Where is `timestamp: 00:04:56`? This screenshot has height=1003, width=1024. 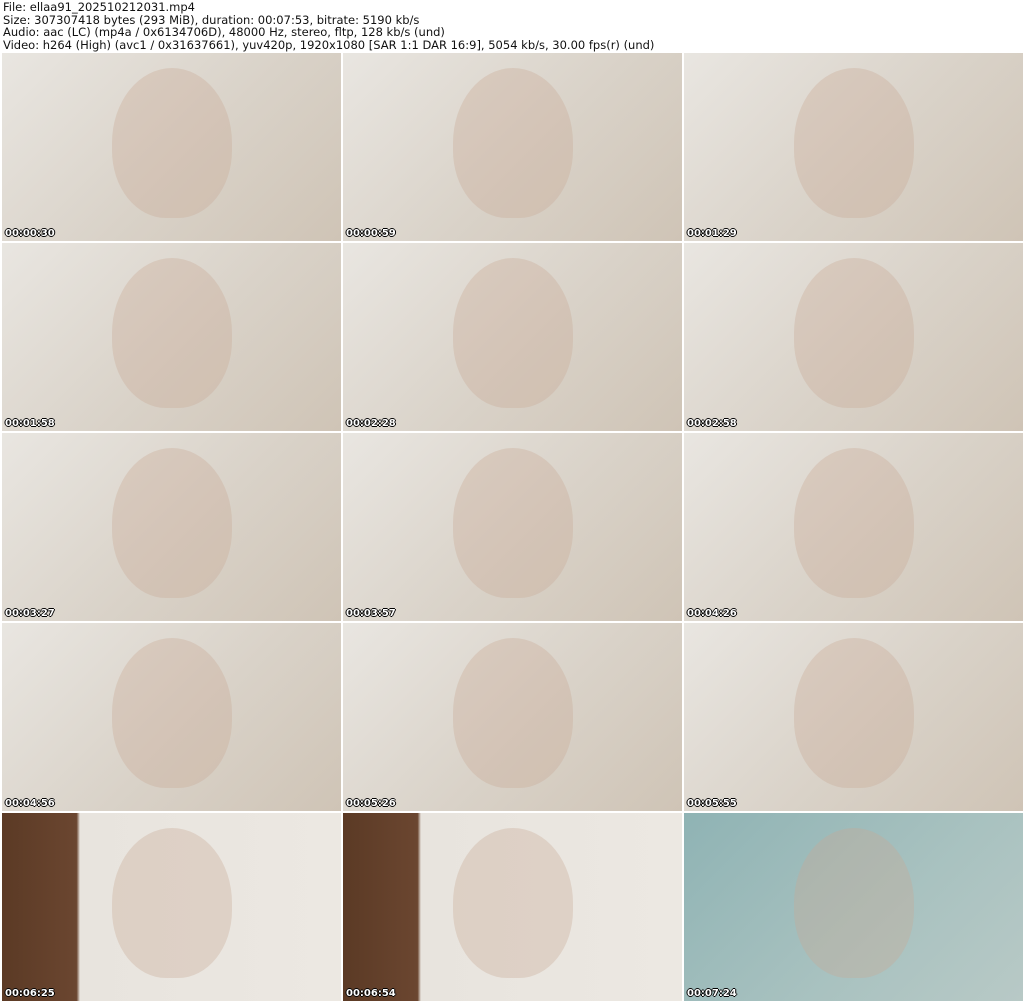
timestamp: 00:04:56 is located at coordinates (30, 803).